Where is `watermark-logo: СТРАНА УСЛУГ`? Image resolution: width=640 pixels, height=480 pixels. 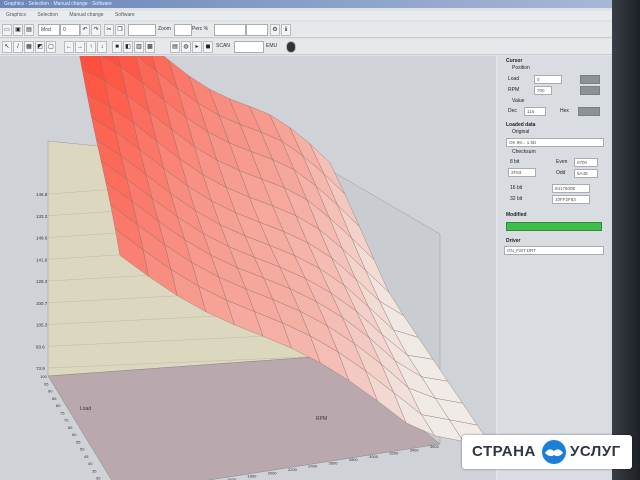
watermark-logo: СТРАНА УСЛУГ is located at coordinates (547, 452).